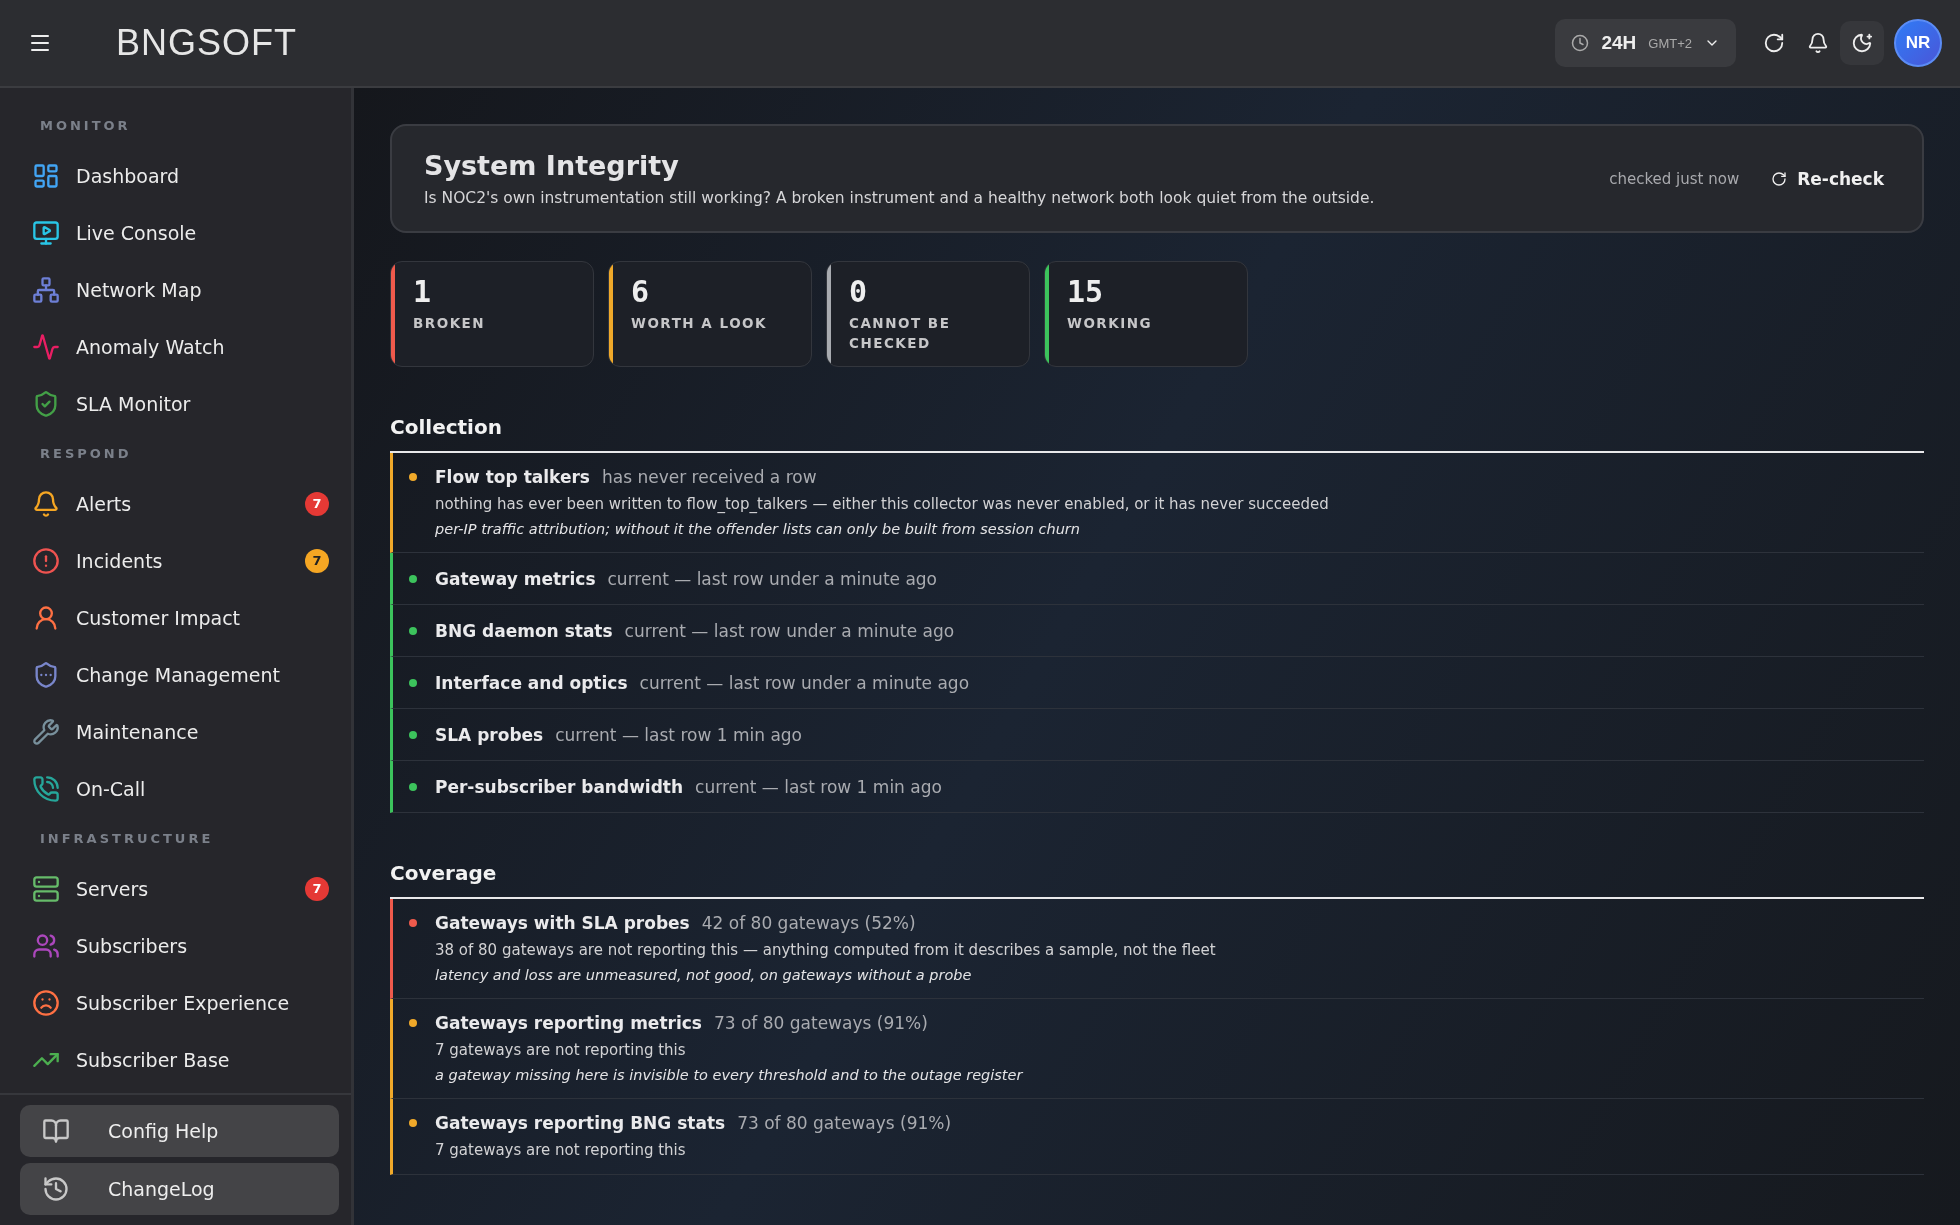 The width and height of the screenshot is (1960, 1225). What do you see at coordinates (825, 950) in the screenshot?
I see `check-detail: 38 of 80 gateways are not reporting this — anything computed from it describes a sample, not the fleet` at bounding box center [825, 950].